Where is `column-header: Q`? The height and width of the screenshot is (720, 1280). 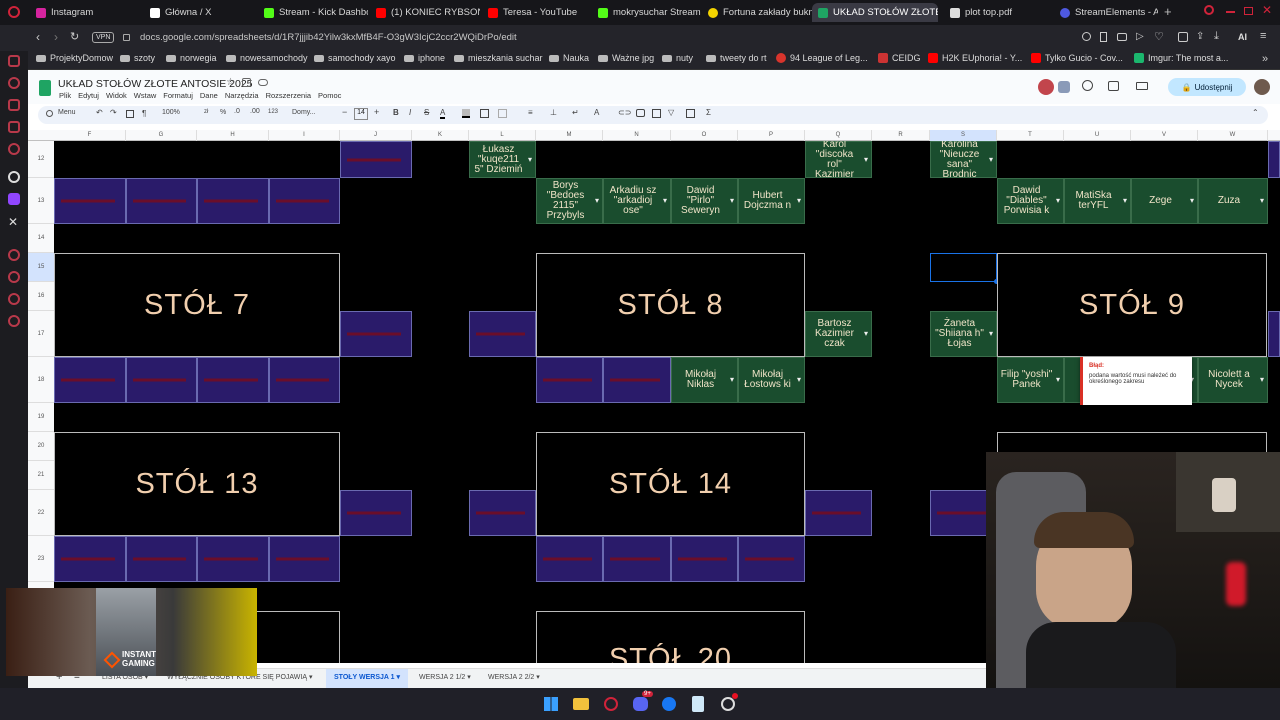 column-header: Q is located at coordinates (838, 135).